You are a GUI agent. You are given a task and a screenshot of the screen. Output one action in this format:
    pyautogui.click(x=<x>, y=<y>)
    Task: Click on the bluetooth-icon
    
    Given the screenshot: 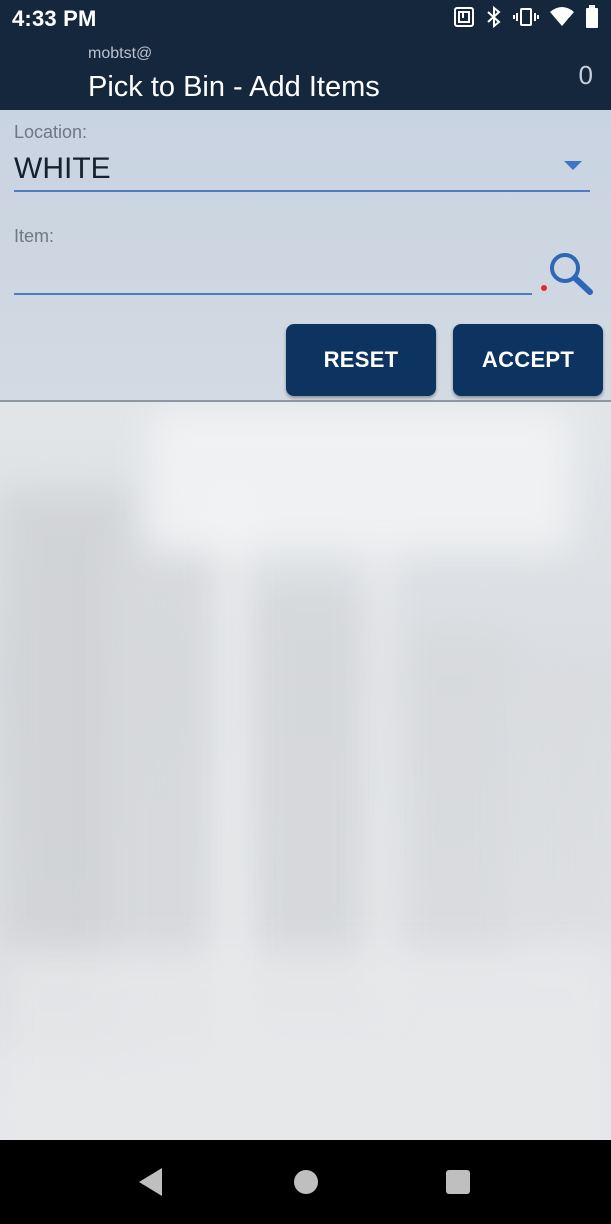 What is the action you would take?
    pyautogui.click(x=494, y=17)
    